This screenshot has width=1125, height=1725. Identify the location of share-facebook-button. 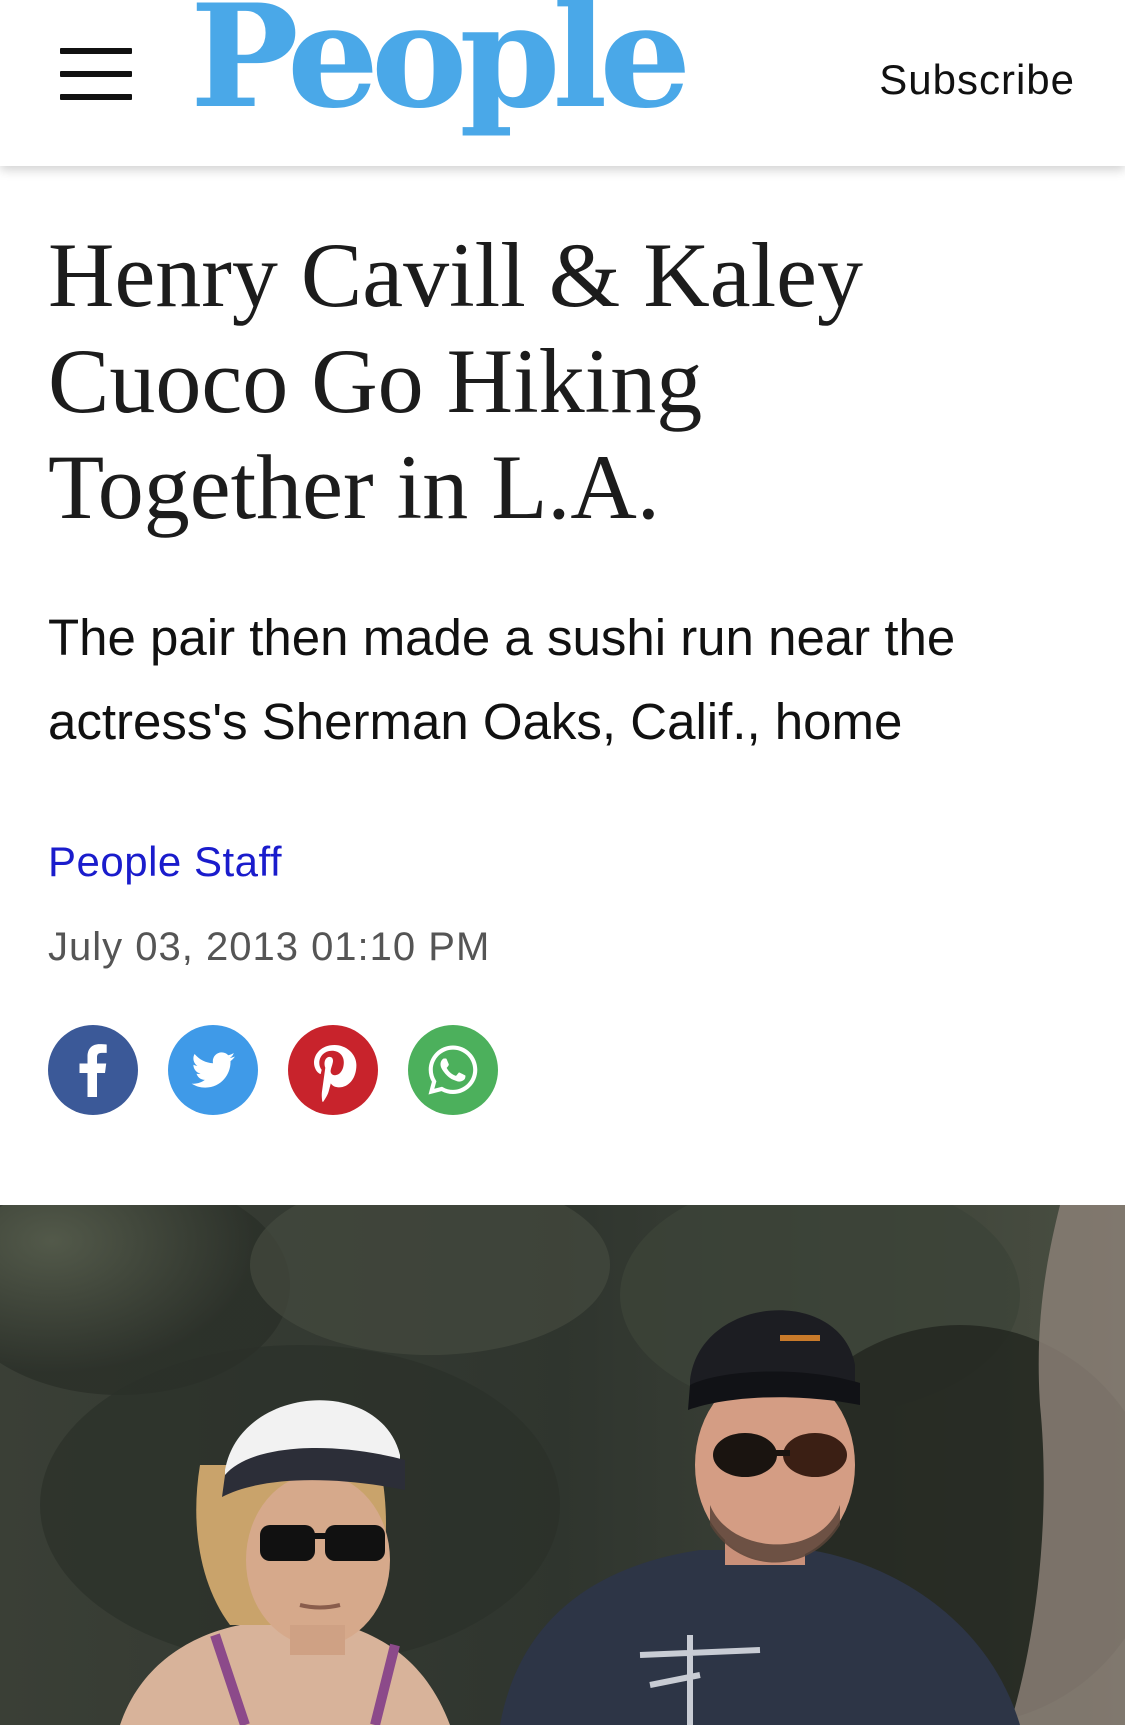
(93, 1070).